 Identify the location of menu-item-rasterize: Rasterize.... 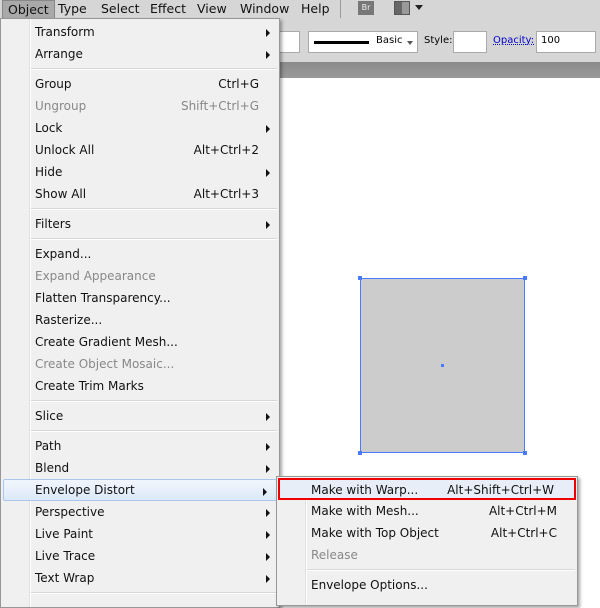
(140, 320).